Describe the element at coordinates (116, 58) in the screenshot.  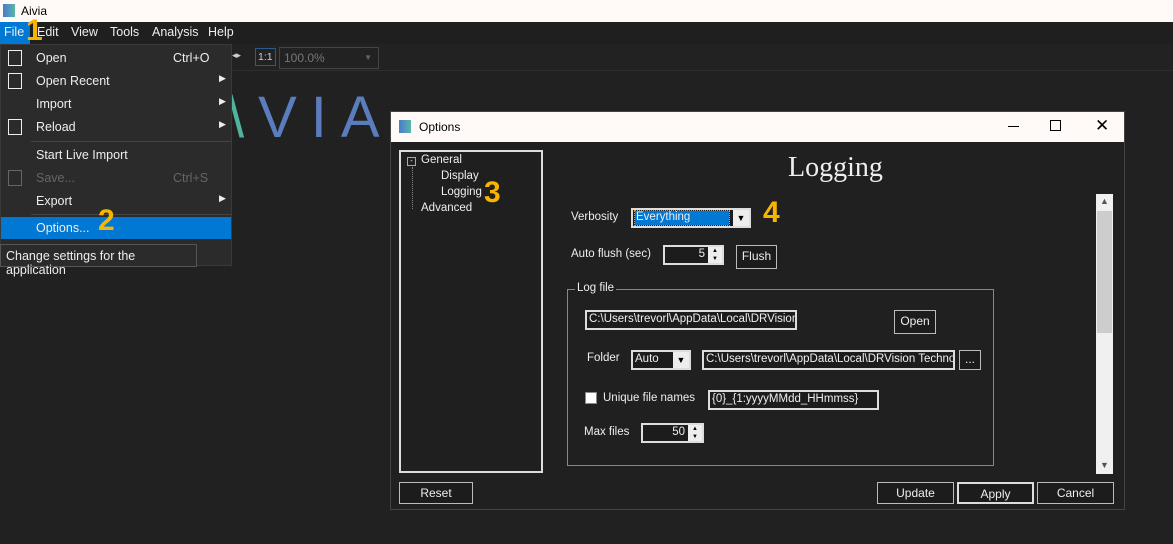
I see `menu-item-open: Open Ctrl+O` at that location.